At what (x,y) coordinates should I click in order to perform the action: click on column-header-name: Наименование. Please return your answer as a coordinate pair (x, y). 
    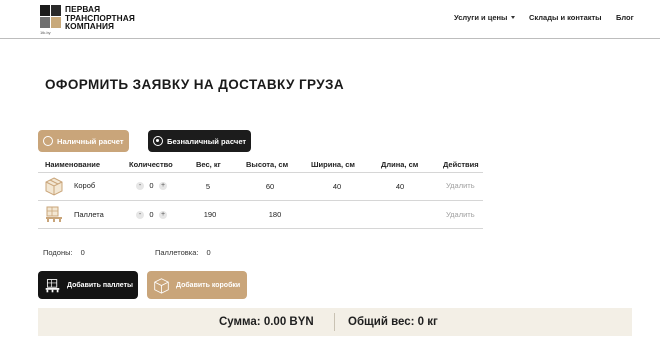
    Looking at the image, I should click on (73, 164).